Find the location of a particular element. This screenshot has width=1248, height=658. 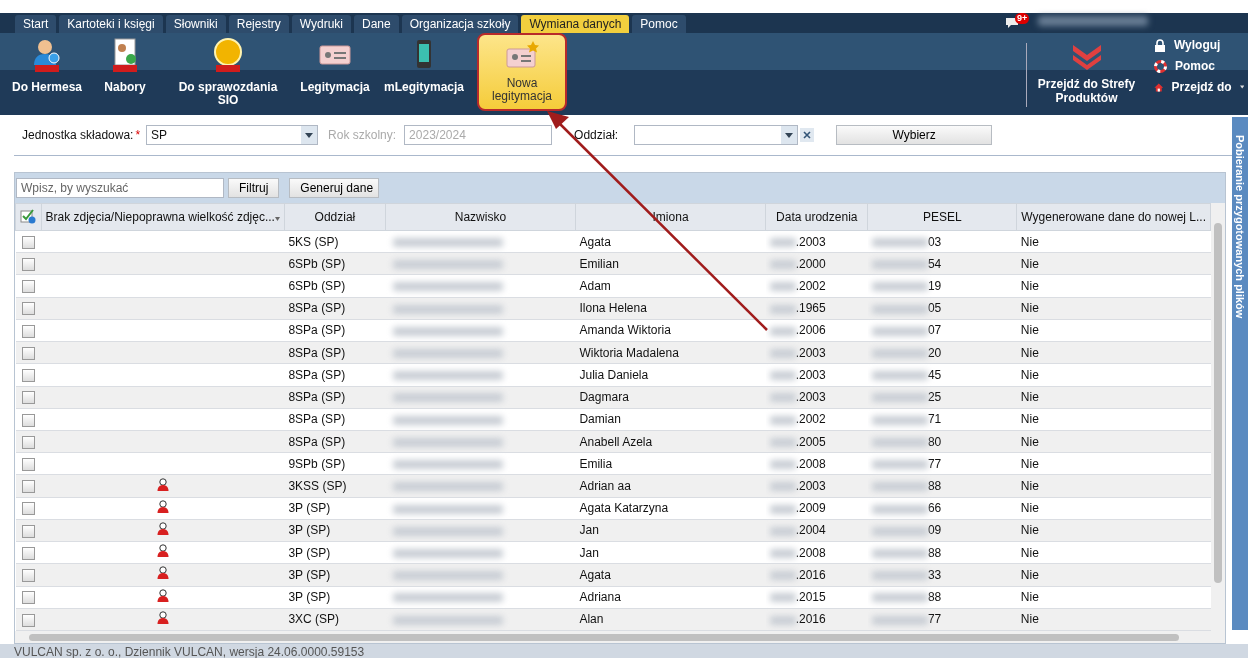

toolbar-button: Nowa legitymacja is located at coordinates (522, 72).